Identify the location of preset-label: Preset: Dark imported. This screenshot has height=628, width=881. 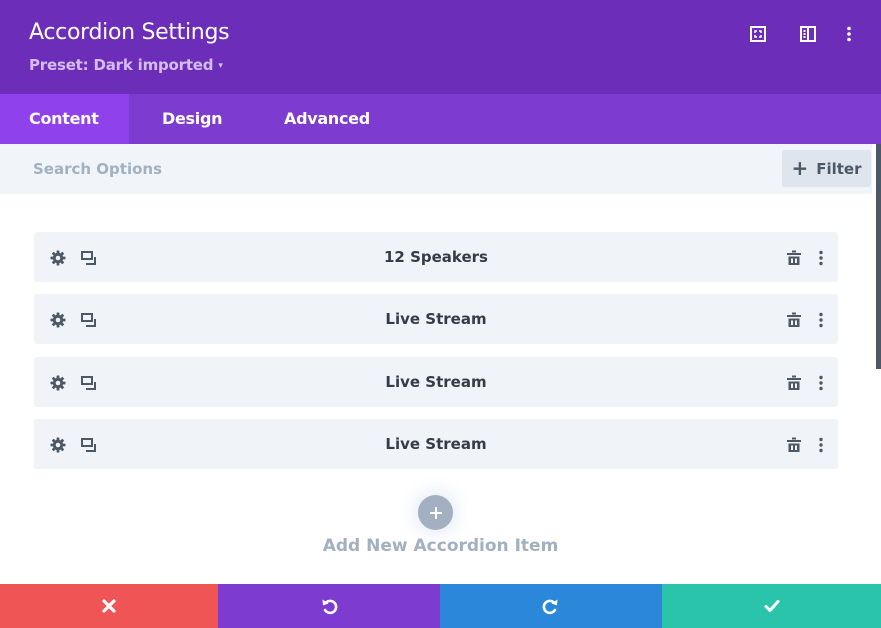
(121, 65).